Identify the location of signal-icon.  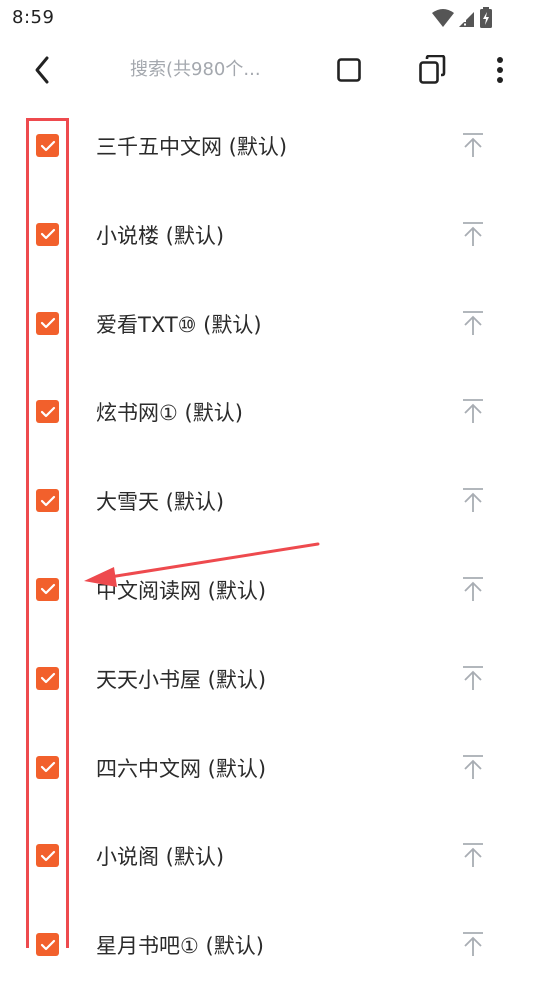
(466, 19).